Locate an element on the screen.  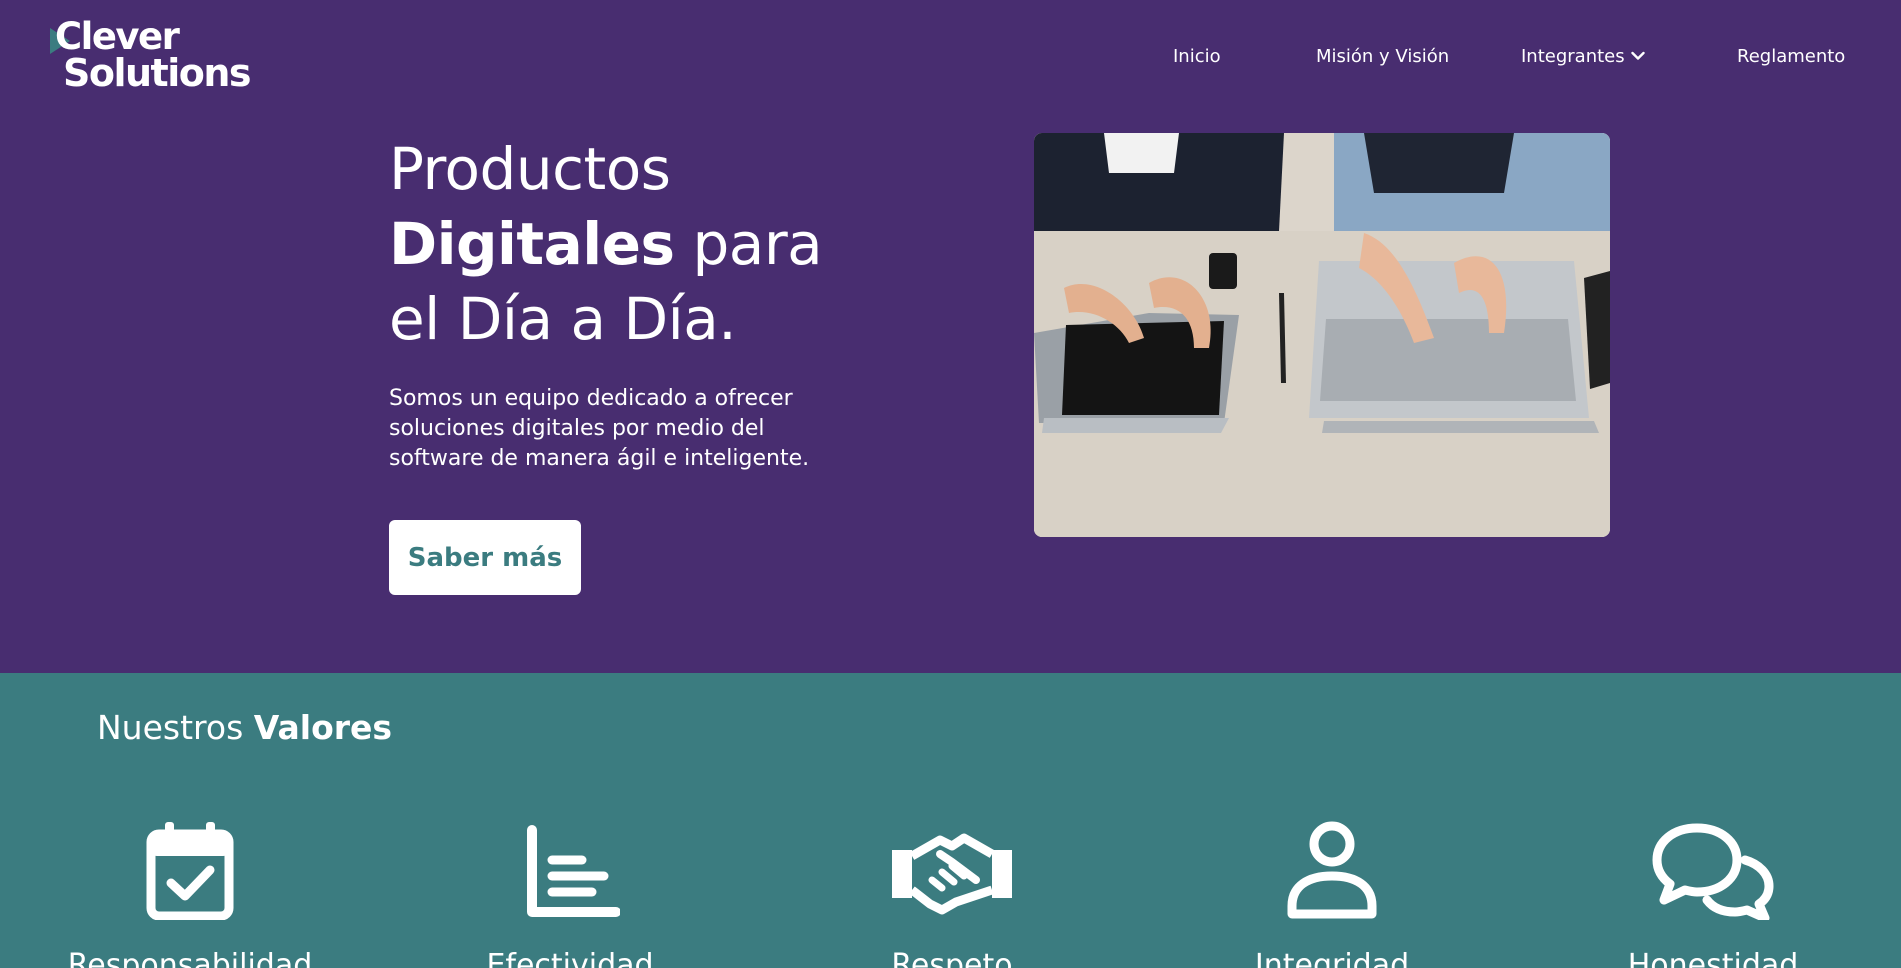
value-efectividad: Efectividad is located at coordinates (570, 894).